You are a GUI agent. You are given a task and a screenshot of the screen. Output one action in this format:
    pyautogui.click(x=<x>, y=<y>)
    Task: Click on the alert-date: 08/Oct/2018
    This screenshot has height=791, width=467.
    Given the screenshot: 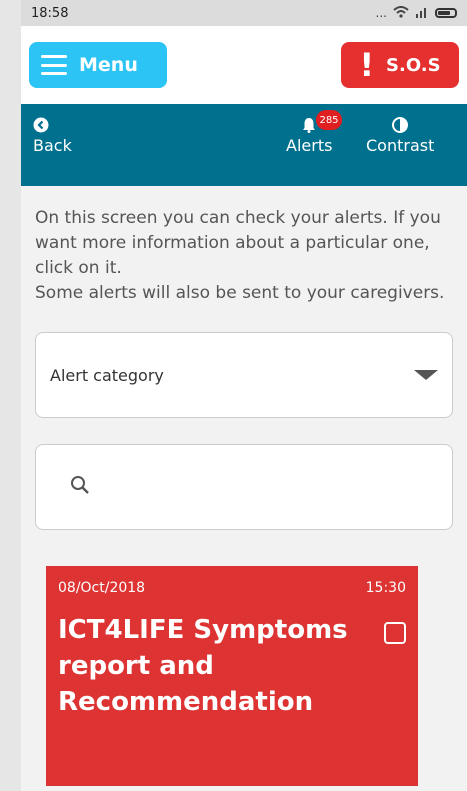 What is the action you would take?
    pyautogui.click(x=102, y=588)
    